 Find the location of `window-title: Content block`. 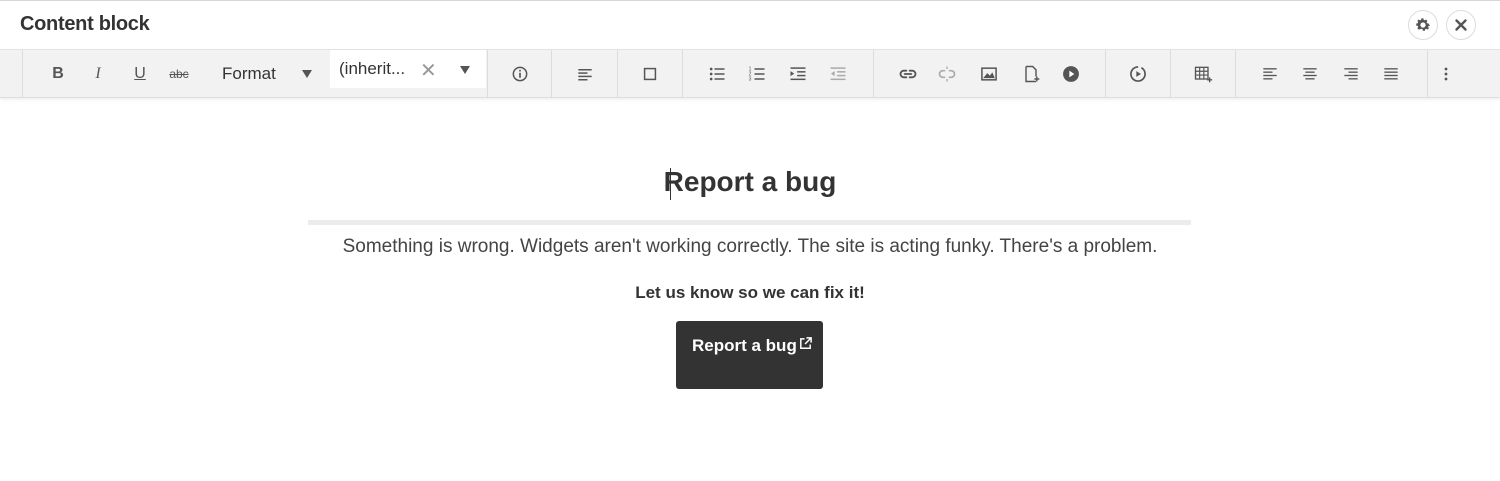

window-title: Content block is located at coordinates (85, 24).